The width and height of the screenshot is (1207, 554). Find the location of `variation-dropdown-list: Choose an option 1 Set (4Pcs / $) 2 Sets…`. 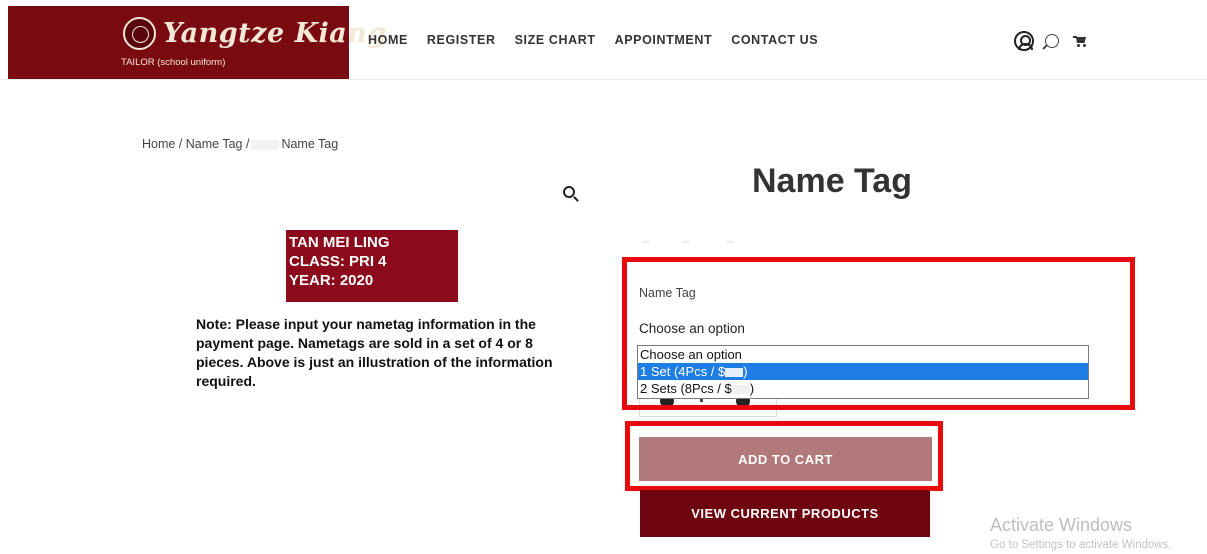

variation-dropdown-list: Choose an option 1 Set (4Pcs / $) 2 Sets… is located at coordinates (863, 372).